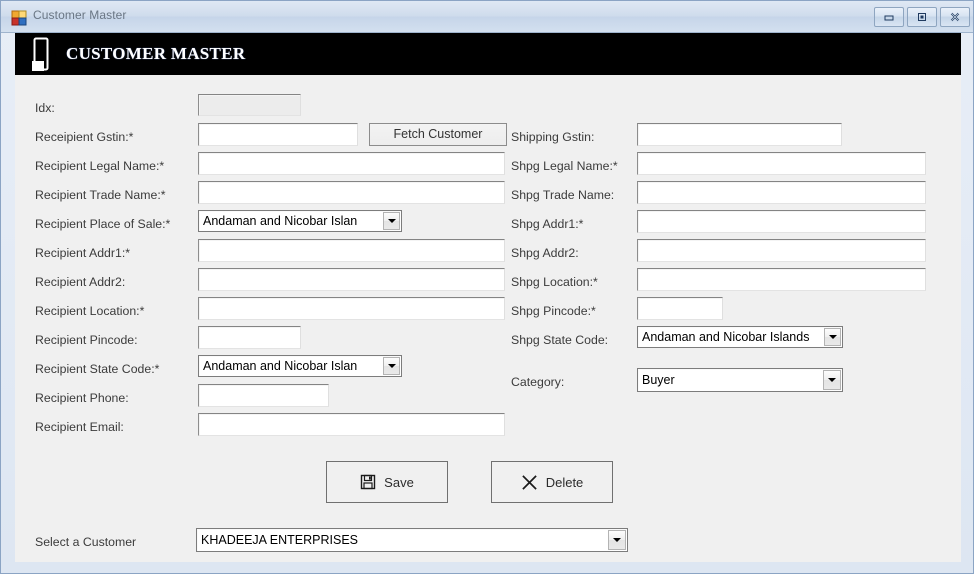 Image resolution: width=974 pixels, height=574 pixels. What do you see at coordinates (781, 163) in the screenshot?
I see `shpg-legal-name-input` at bounding box center [781, 163].